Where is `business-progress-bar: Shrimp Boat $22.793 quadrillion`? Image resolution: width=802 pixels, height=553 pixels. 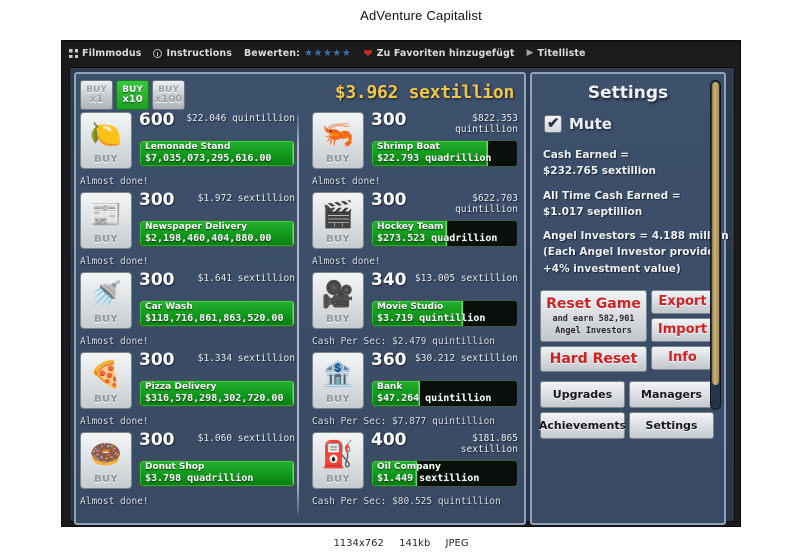 business-progress-bar: Shrimp Boat $22.793 quadrillion is located at coordinates (444, 153).